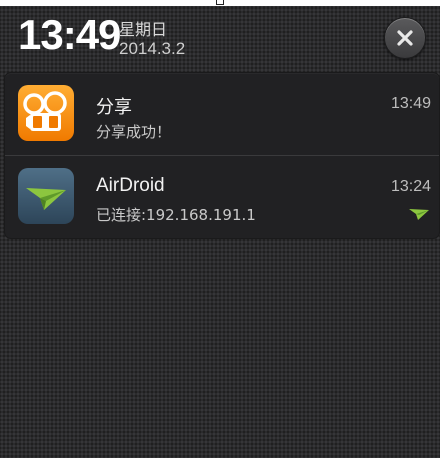  I want to click on close-button, so click(405, 38).